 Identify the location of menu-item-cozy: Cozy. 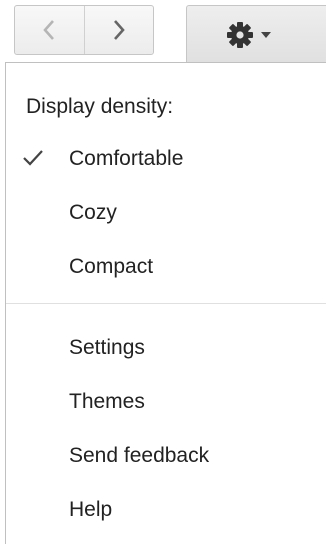
(166, 213).